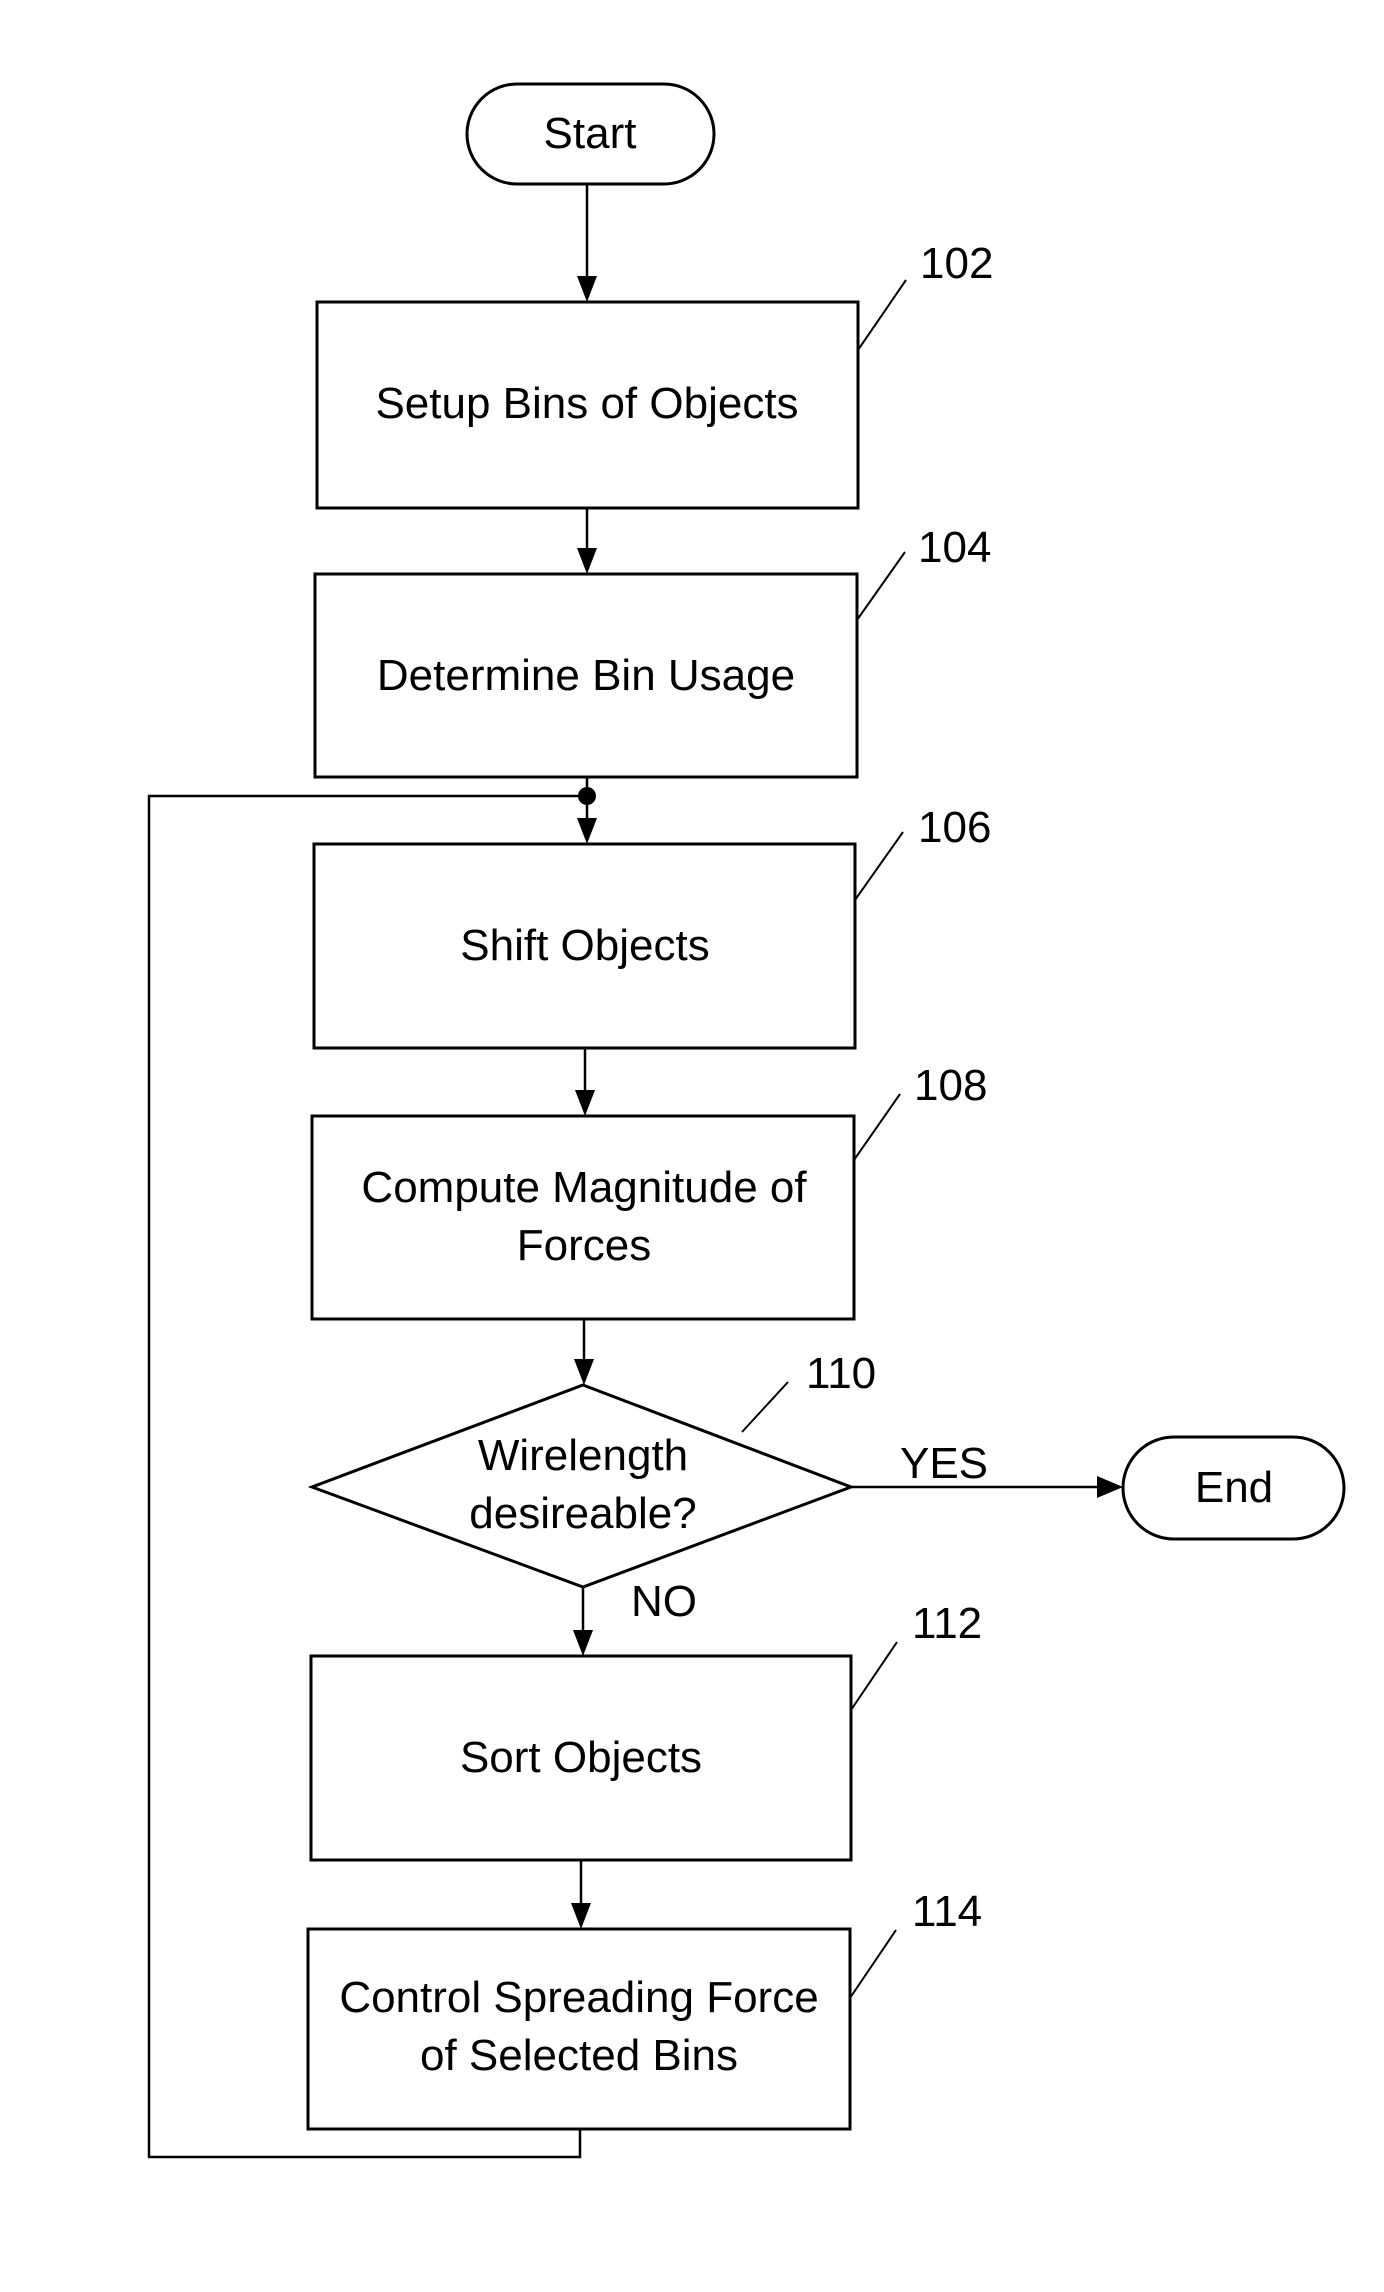  Describe the element at coordinates (583, 1513) in the screenshot. I see `decision-110-label-line-2: desireable?` at that location.